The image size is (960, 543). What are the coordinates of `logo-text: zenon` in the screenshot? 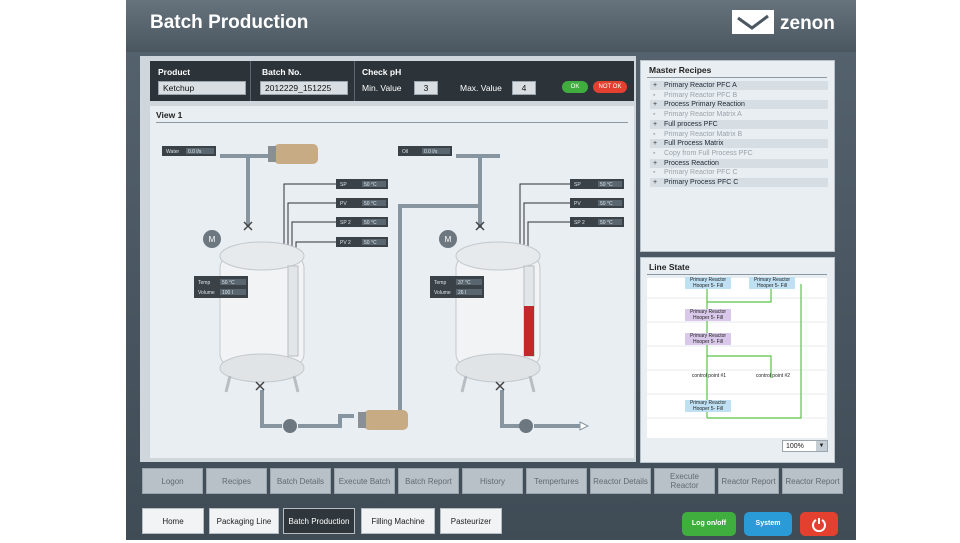 It's located at (807, 23).